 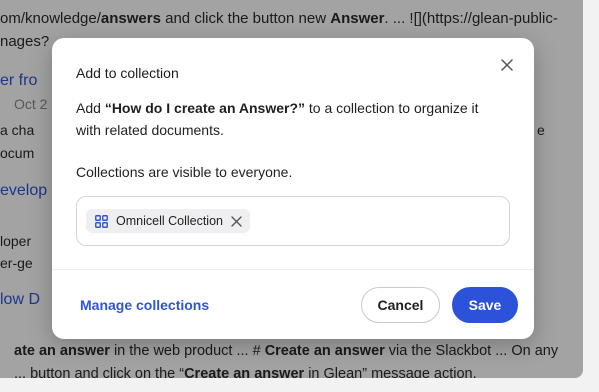 I want to click on cancel-button: Cancel, so click(x=400, y=305).